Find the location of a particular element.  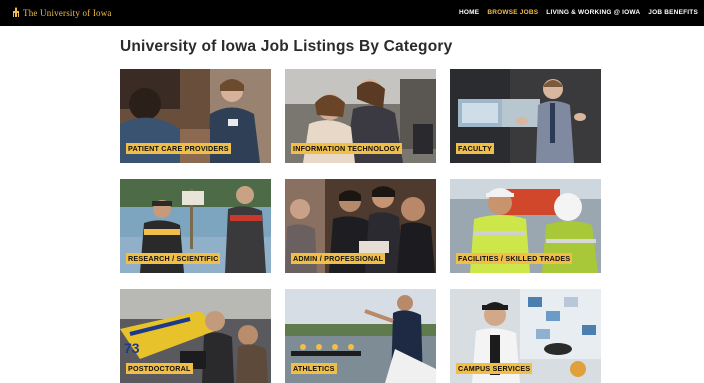

category-label: POSTDOCTORAL is located at coordinates (159, 368).